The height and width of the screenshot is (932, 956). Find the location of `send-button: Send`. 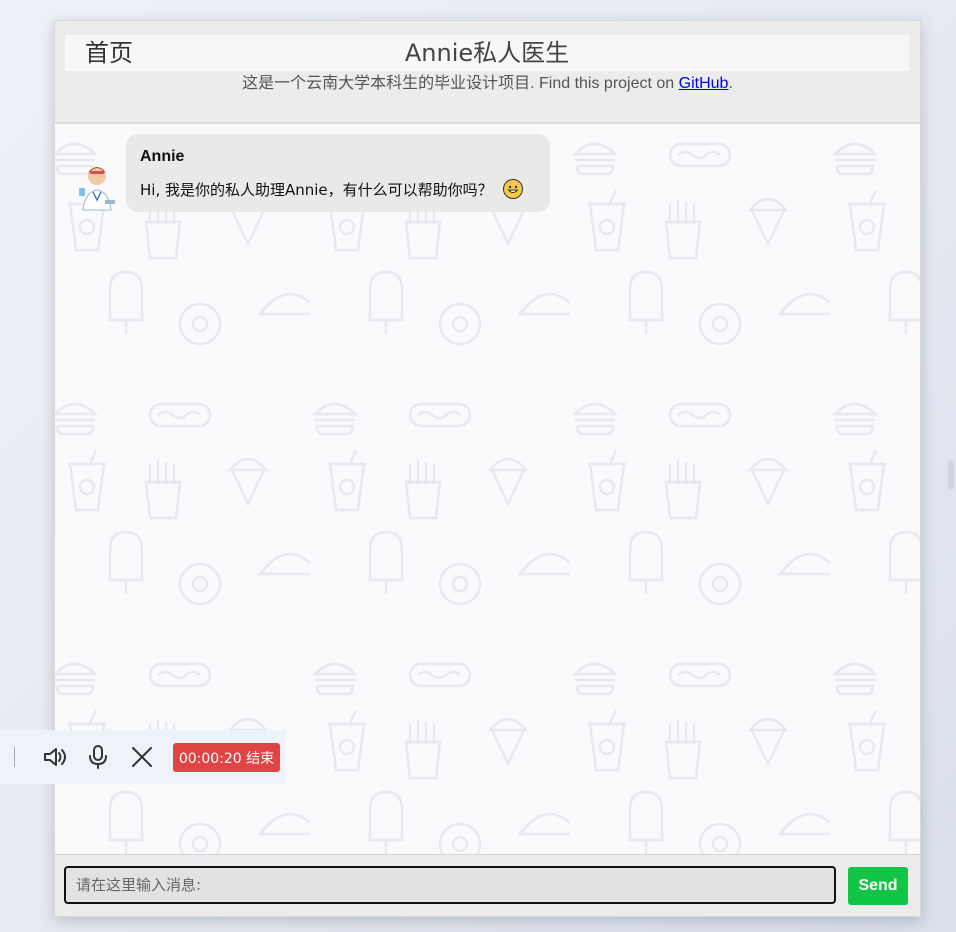

send-button: Send is located at coordinates (878, 886).